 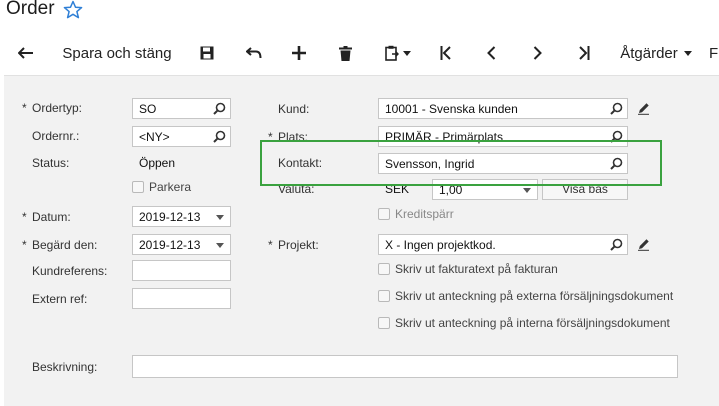 What do you see at coordinates (181, 270) in the screenshot?
I see `kundreferens-input` at bounding box center [181, 270].